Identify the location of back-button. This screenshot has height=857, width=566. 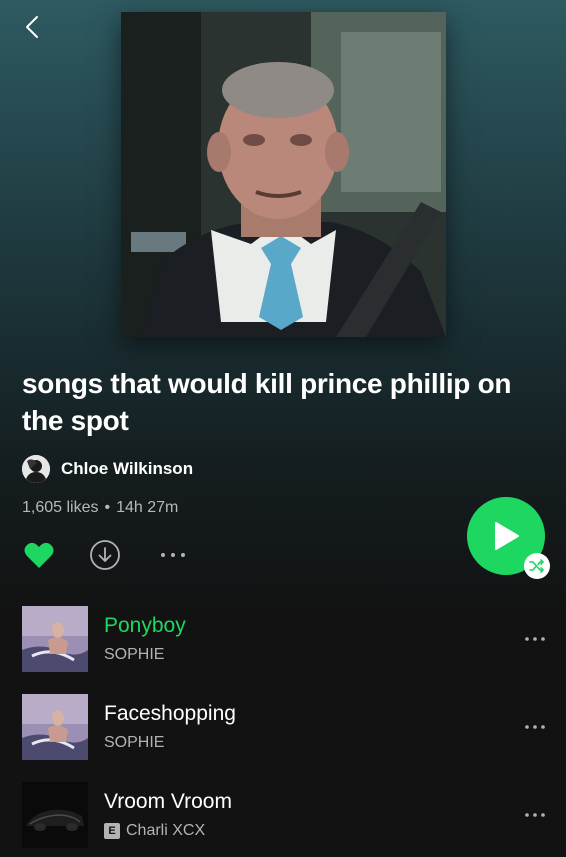
(33, 27).